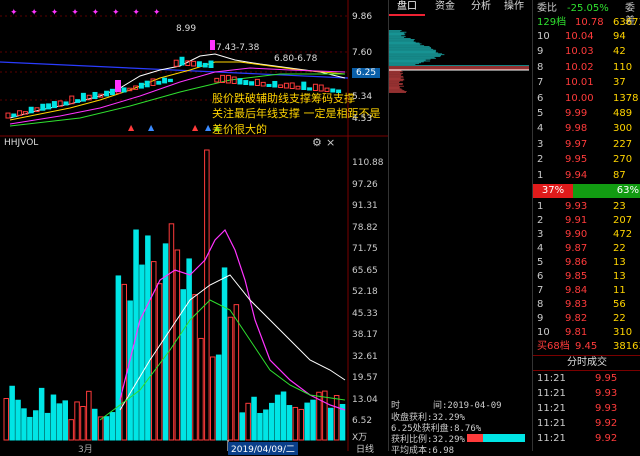 This screenshot has width=640, height=456. What do you see at coordinates (587, 234) in the screenshot?
I see `buy-row: 3 9.90 472` at bounding box center [587, 234].